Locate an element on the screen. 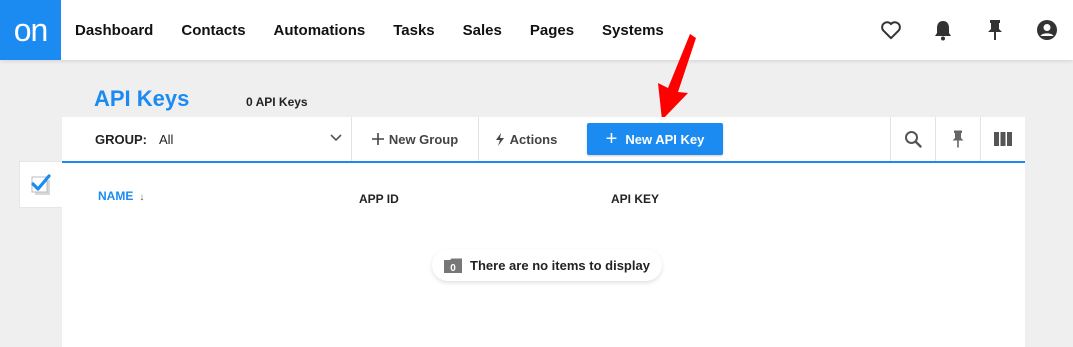 The height and width of the screenshot is (347, 1073). new-group-label: New Group is located at coordinates (423, 139).